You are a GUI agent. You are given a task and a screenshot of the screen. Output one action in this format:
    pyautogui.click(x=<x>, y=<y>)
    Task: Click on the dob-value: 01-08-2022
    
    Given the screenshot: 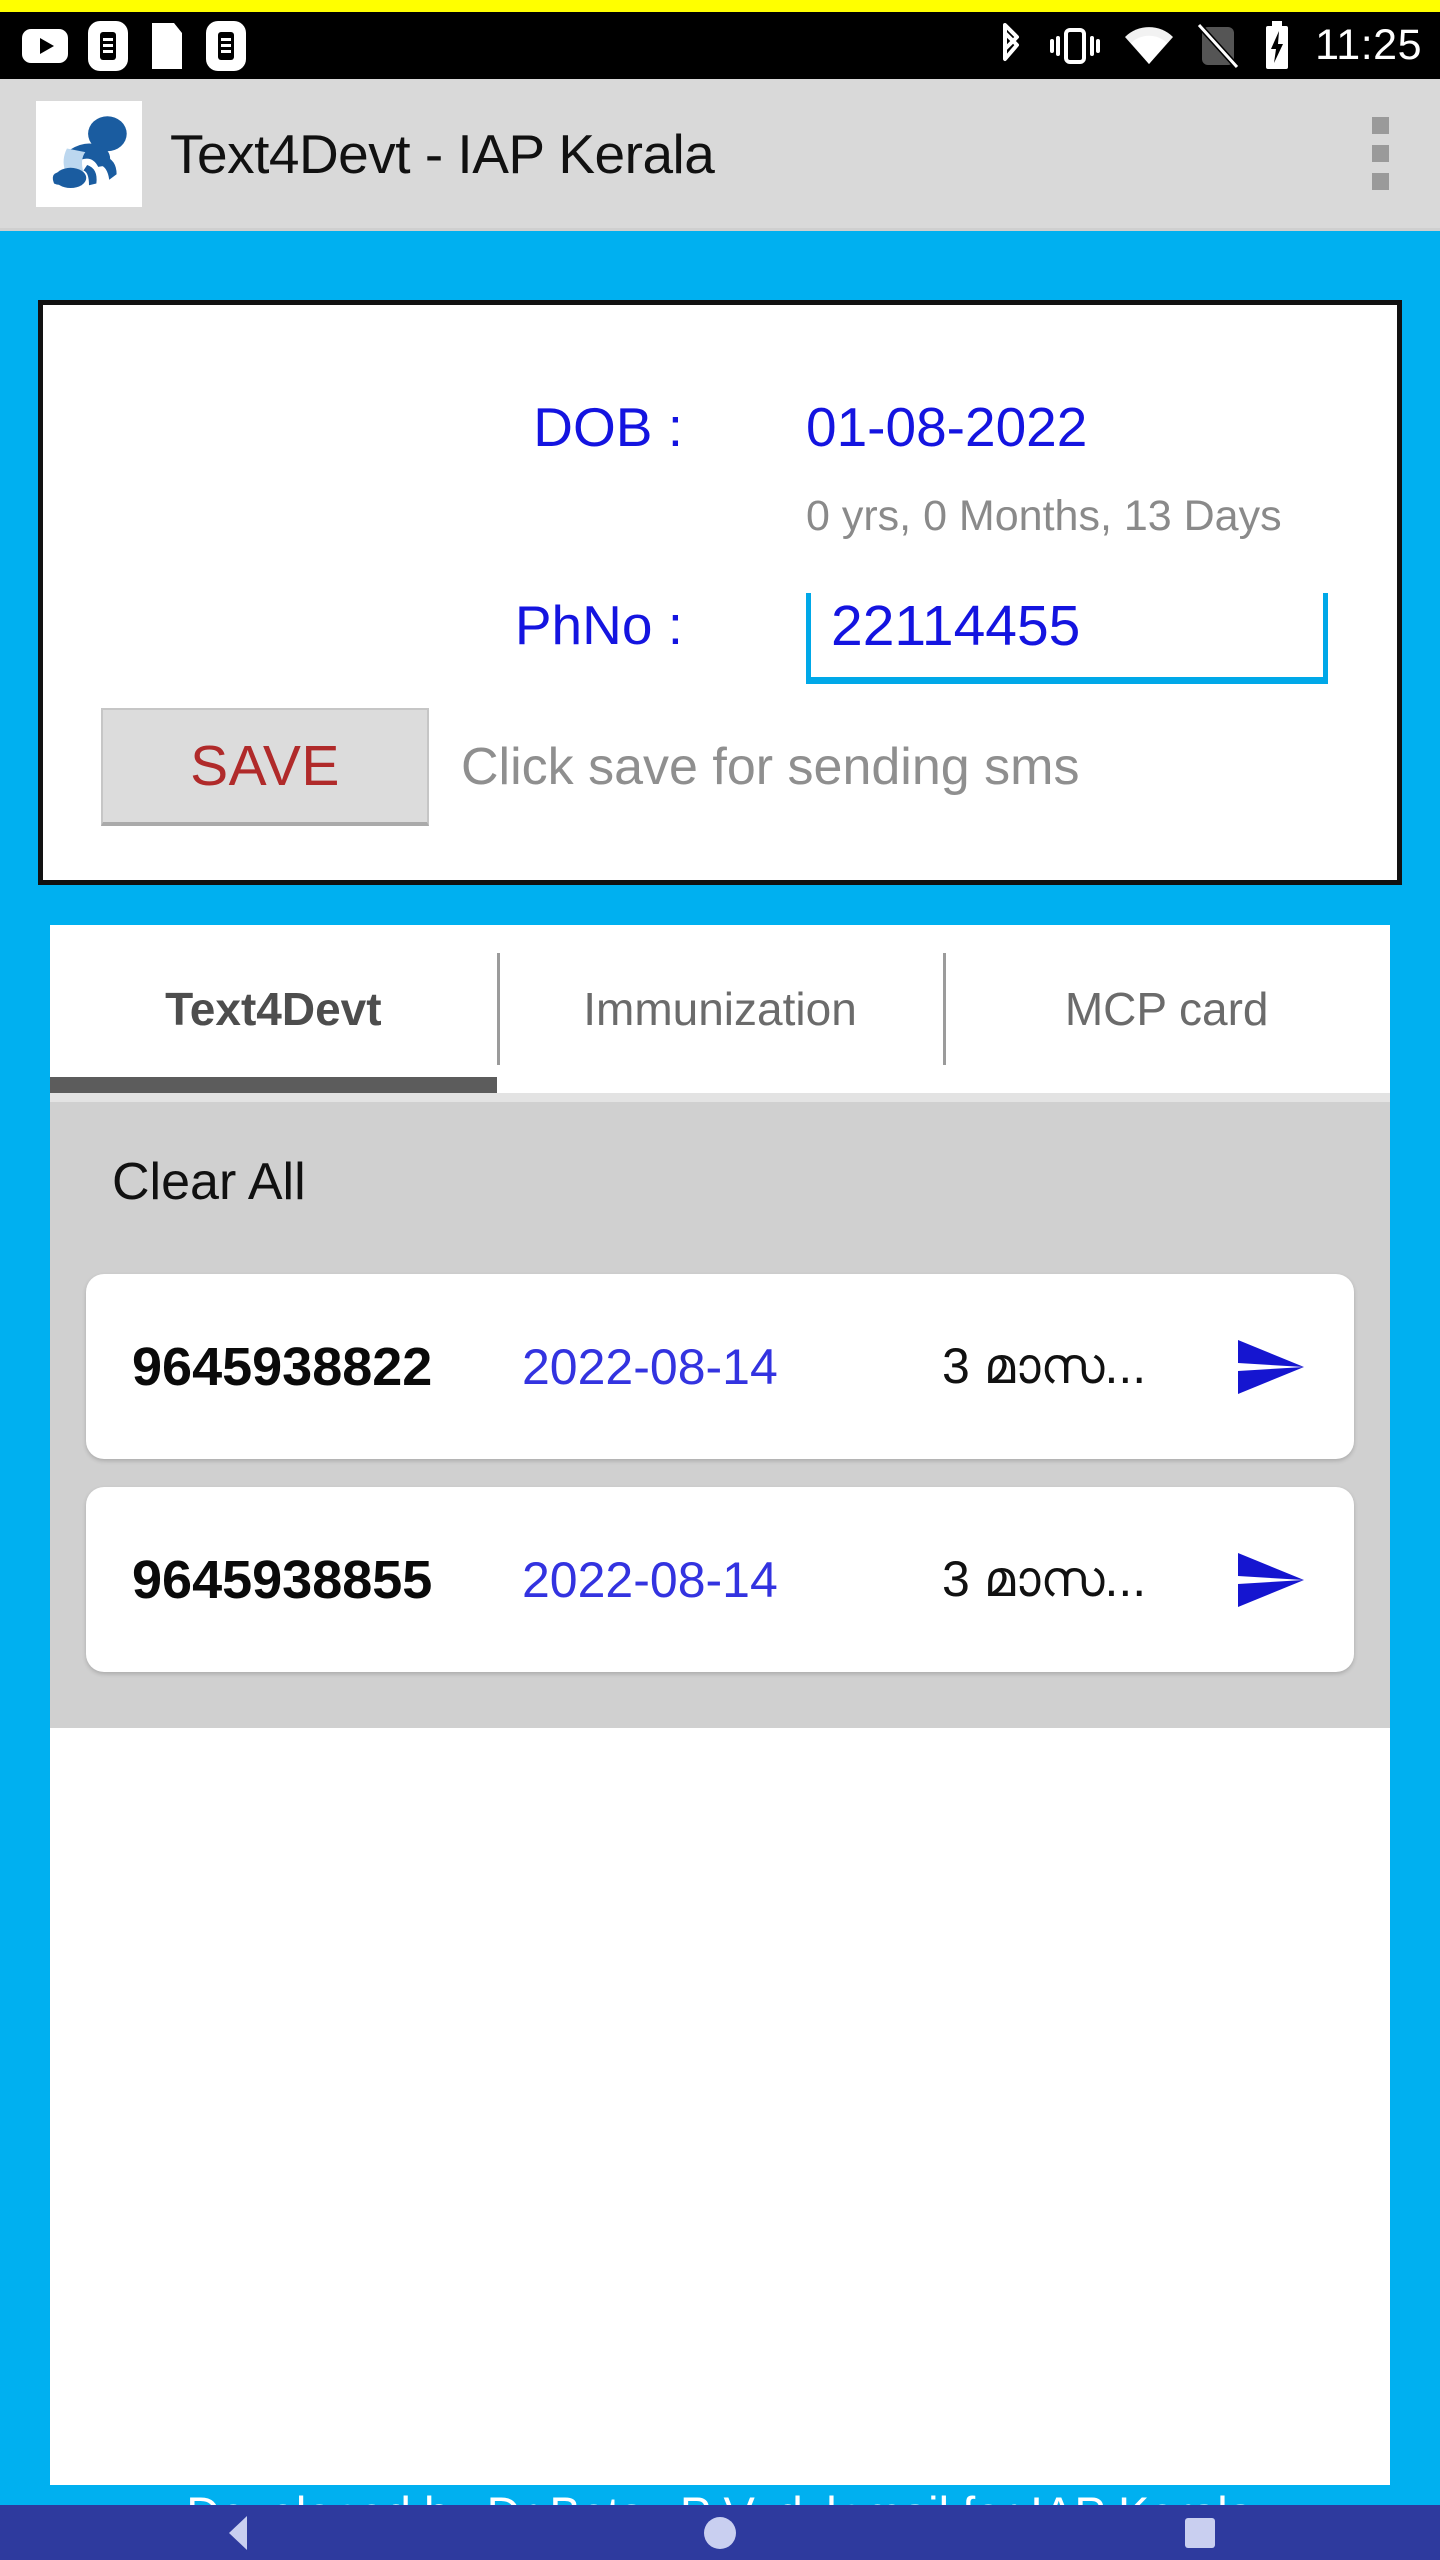 What is the action you would take?
    pyautogui.click(x=946, y=427)
    